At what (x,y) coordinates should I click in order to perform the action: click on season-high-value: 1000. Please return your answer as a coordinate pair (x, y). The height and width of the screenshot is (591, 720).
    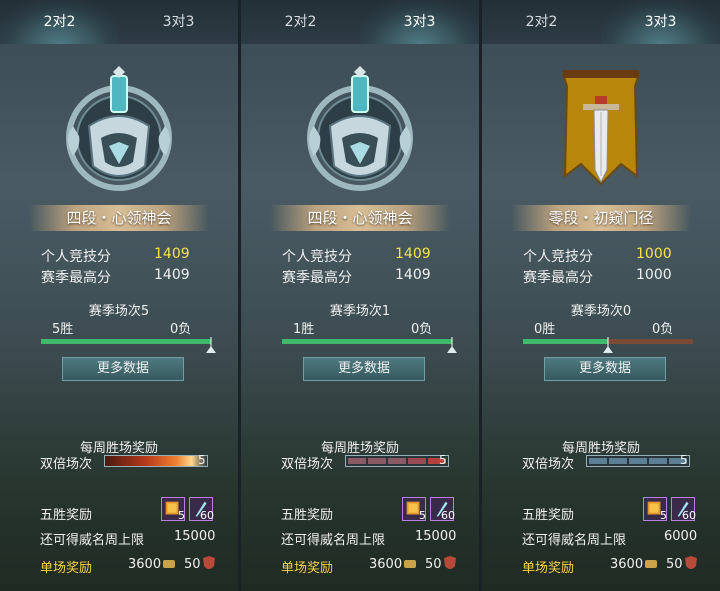
    Looking at the image, I should click on (654, 275).